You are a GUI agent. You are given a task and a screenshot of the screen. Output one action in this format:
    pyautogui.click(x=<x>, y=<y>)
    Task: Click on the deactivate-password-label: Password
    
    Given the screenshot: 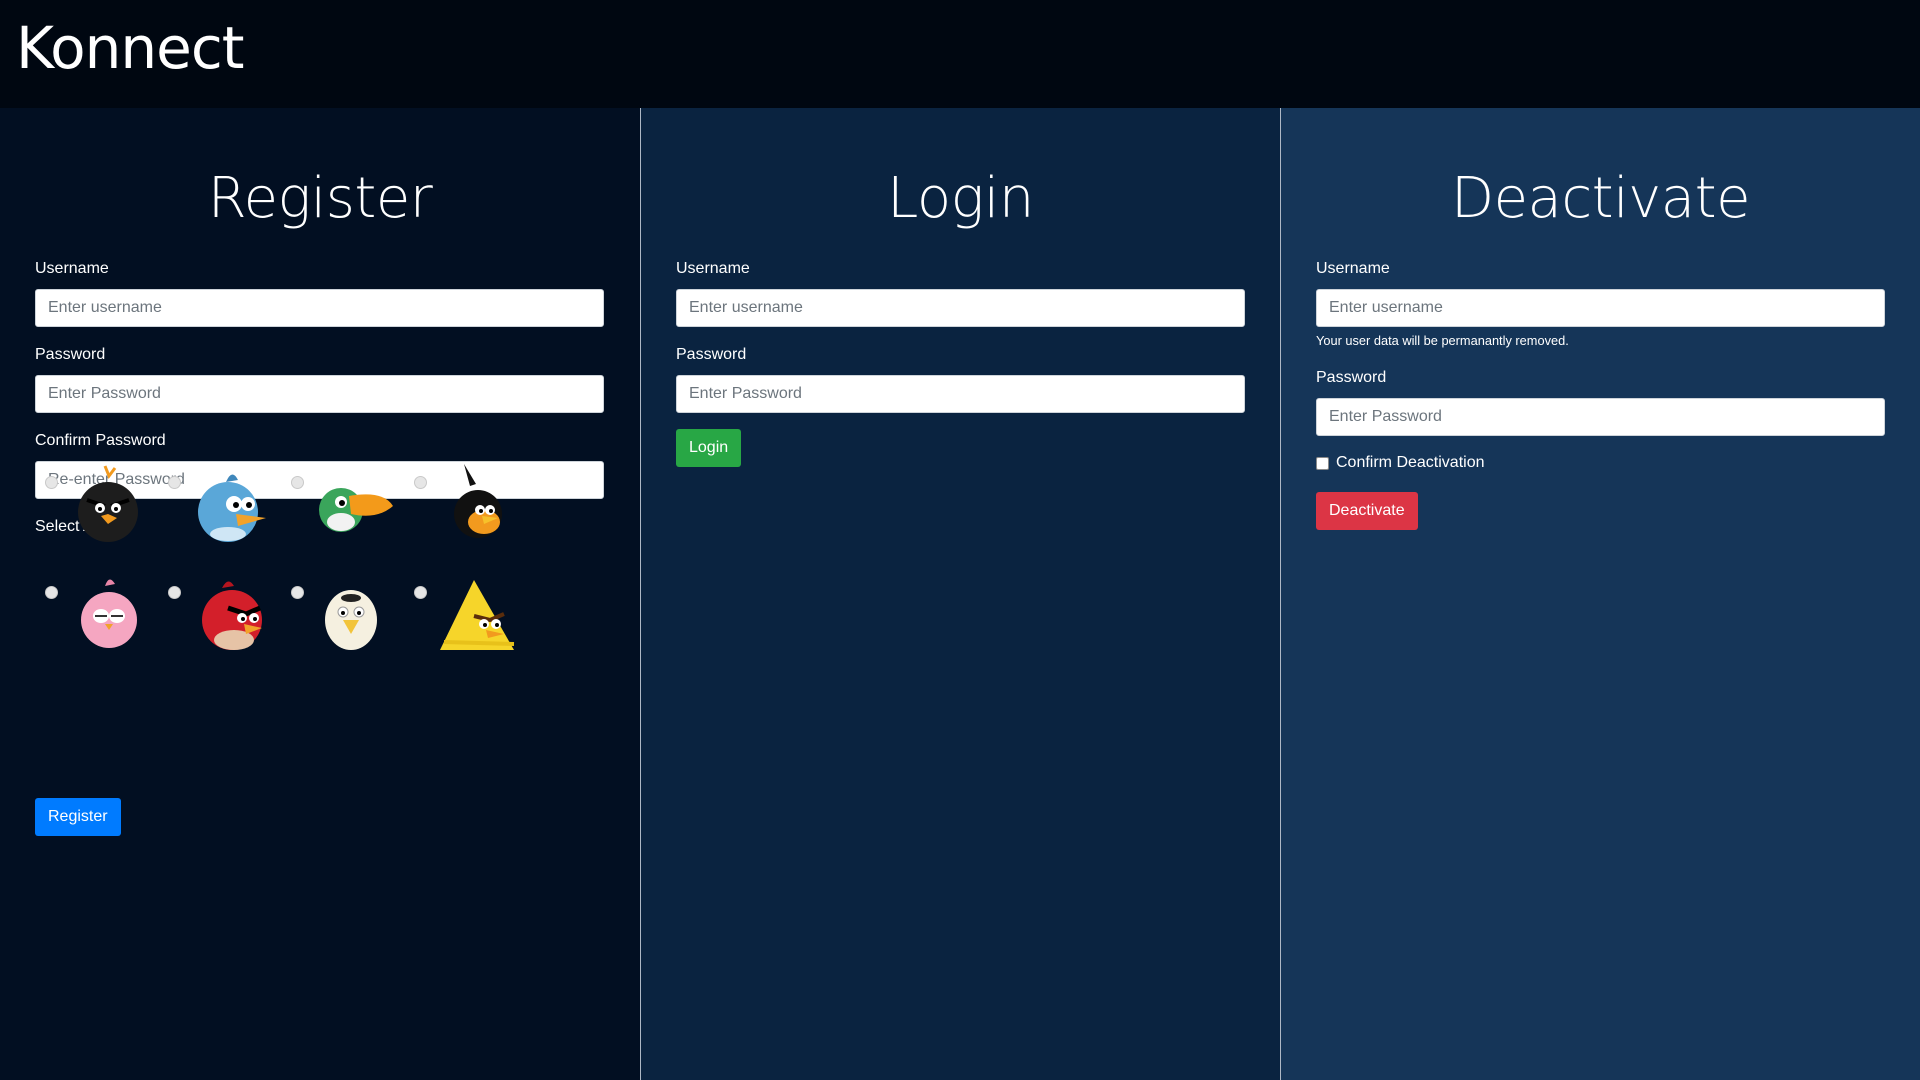 What is the action you would take?
    pyautogui.click(x=1351, y=377)
    